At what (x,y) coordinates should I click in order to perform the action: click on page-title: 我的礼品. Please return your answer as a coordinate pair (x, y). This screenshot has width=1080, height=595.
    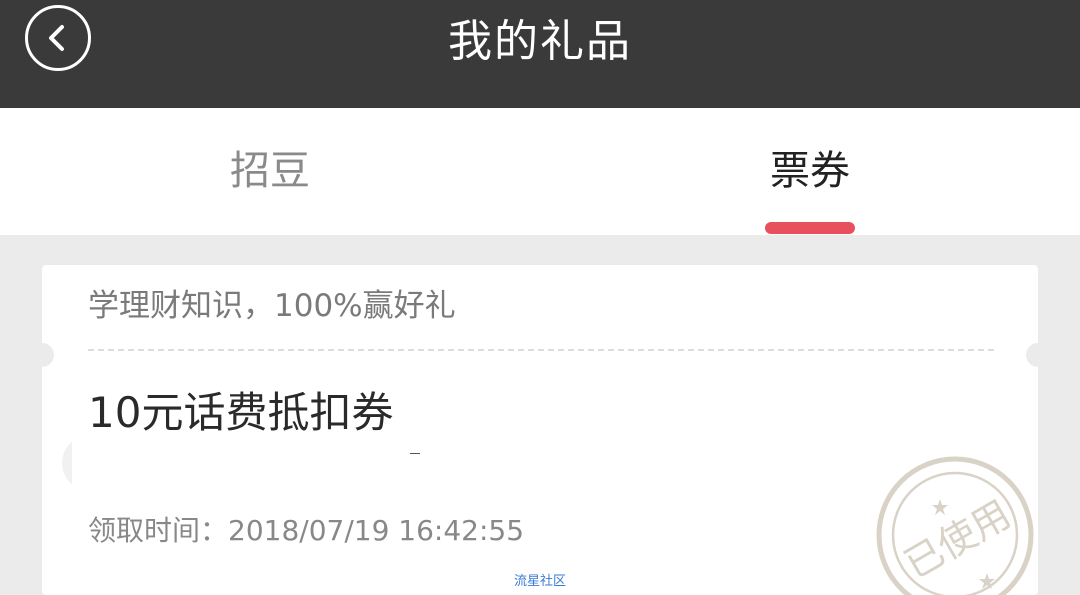
    Looking at the image, I should click on (540, 41).